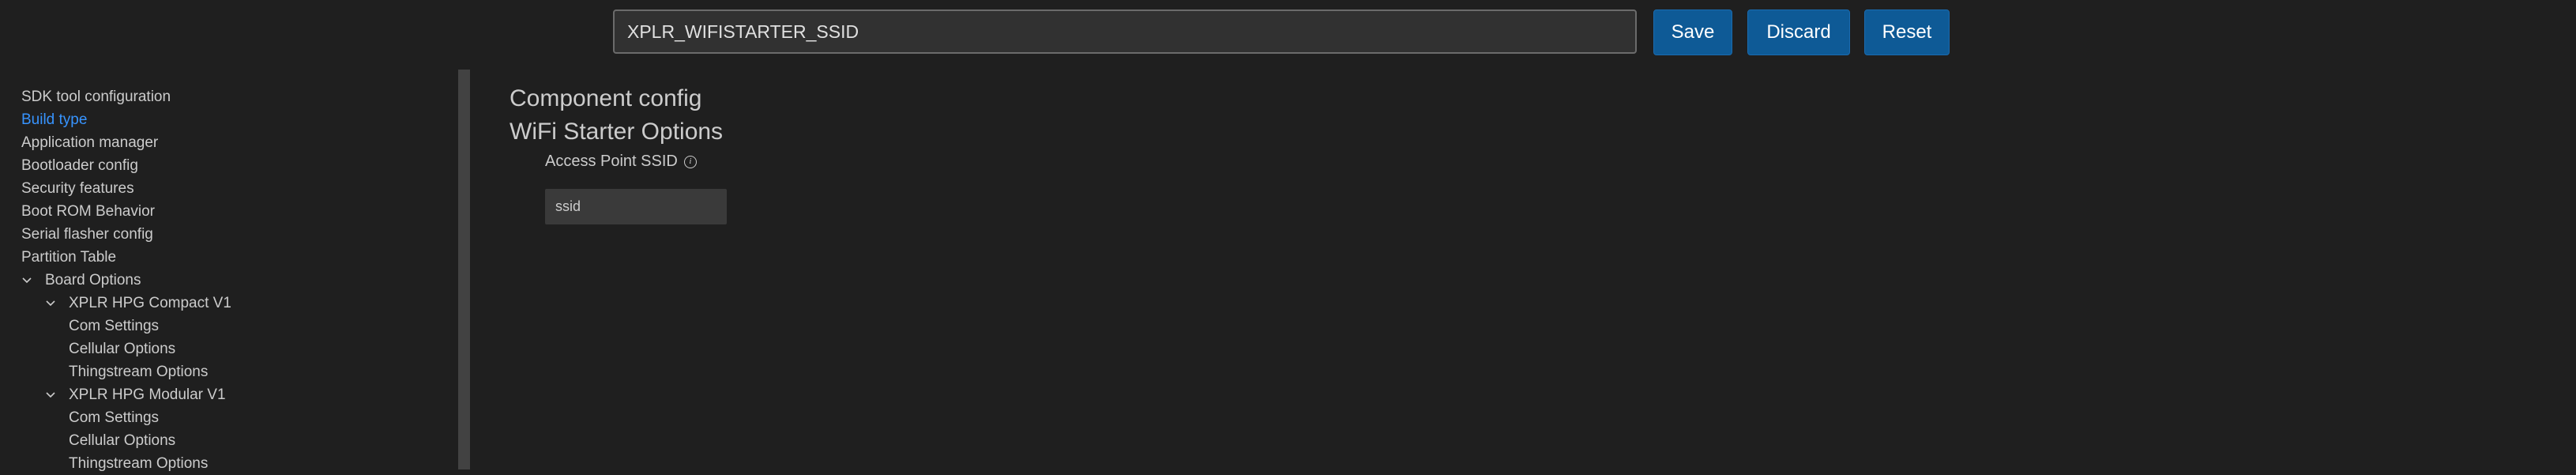  Describe the element at coordinates (88, 211) in the screenshot. I see `sidebar-item-boot-rom-behavior: Boot ROM Behavior` at that location.